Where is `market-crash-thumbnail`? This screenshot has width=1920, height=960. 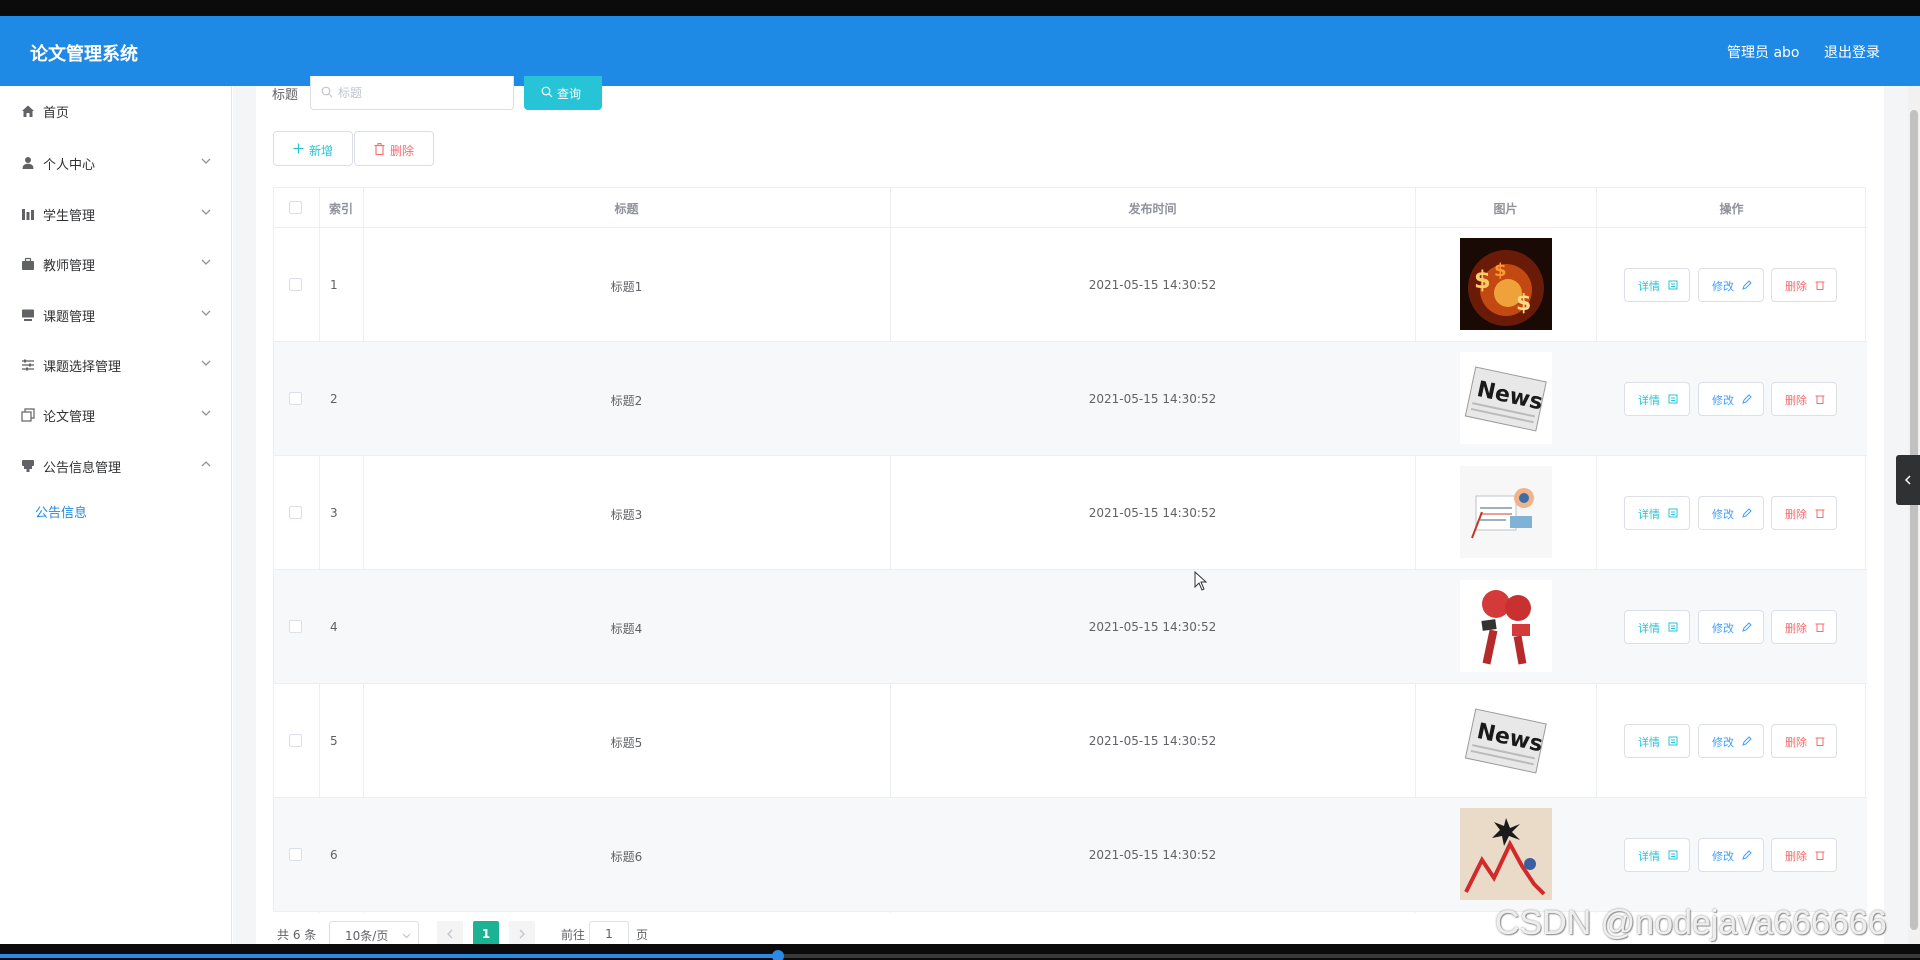
market-crash-thumbnail is located at coordinates (1506, 854).